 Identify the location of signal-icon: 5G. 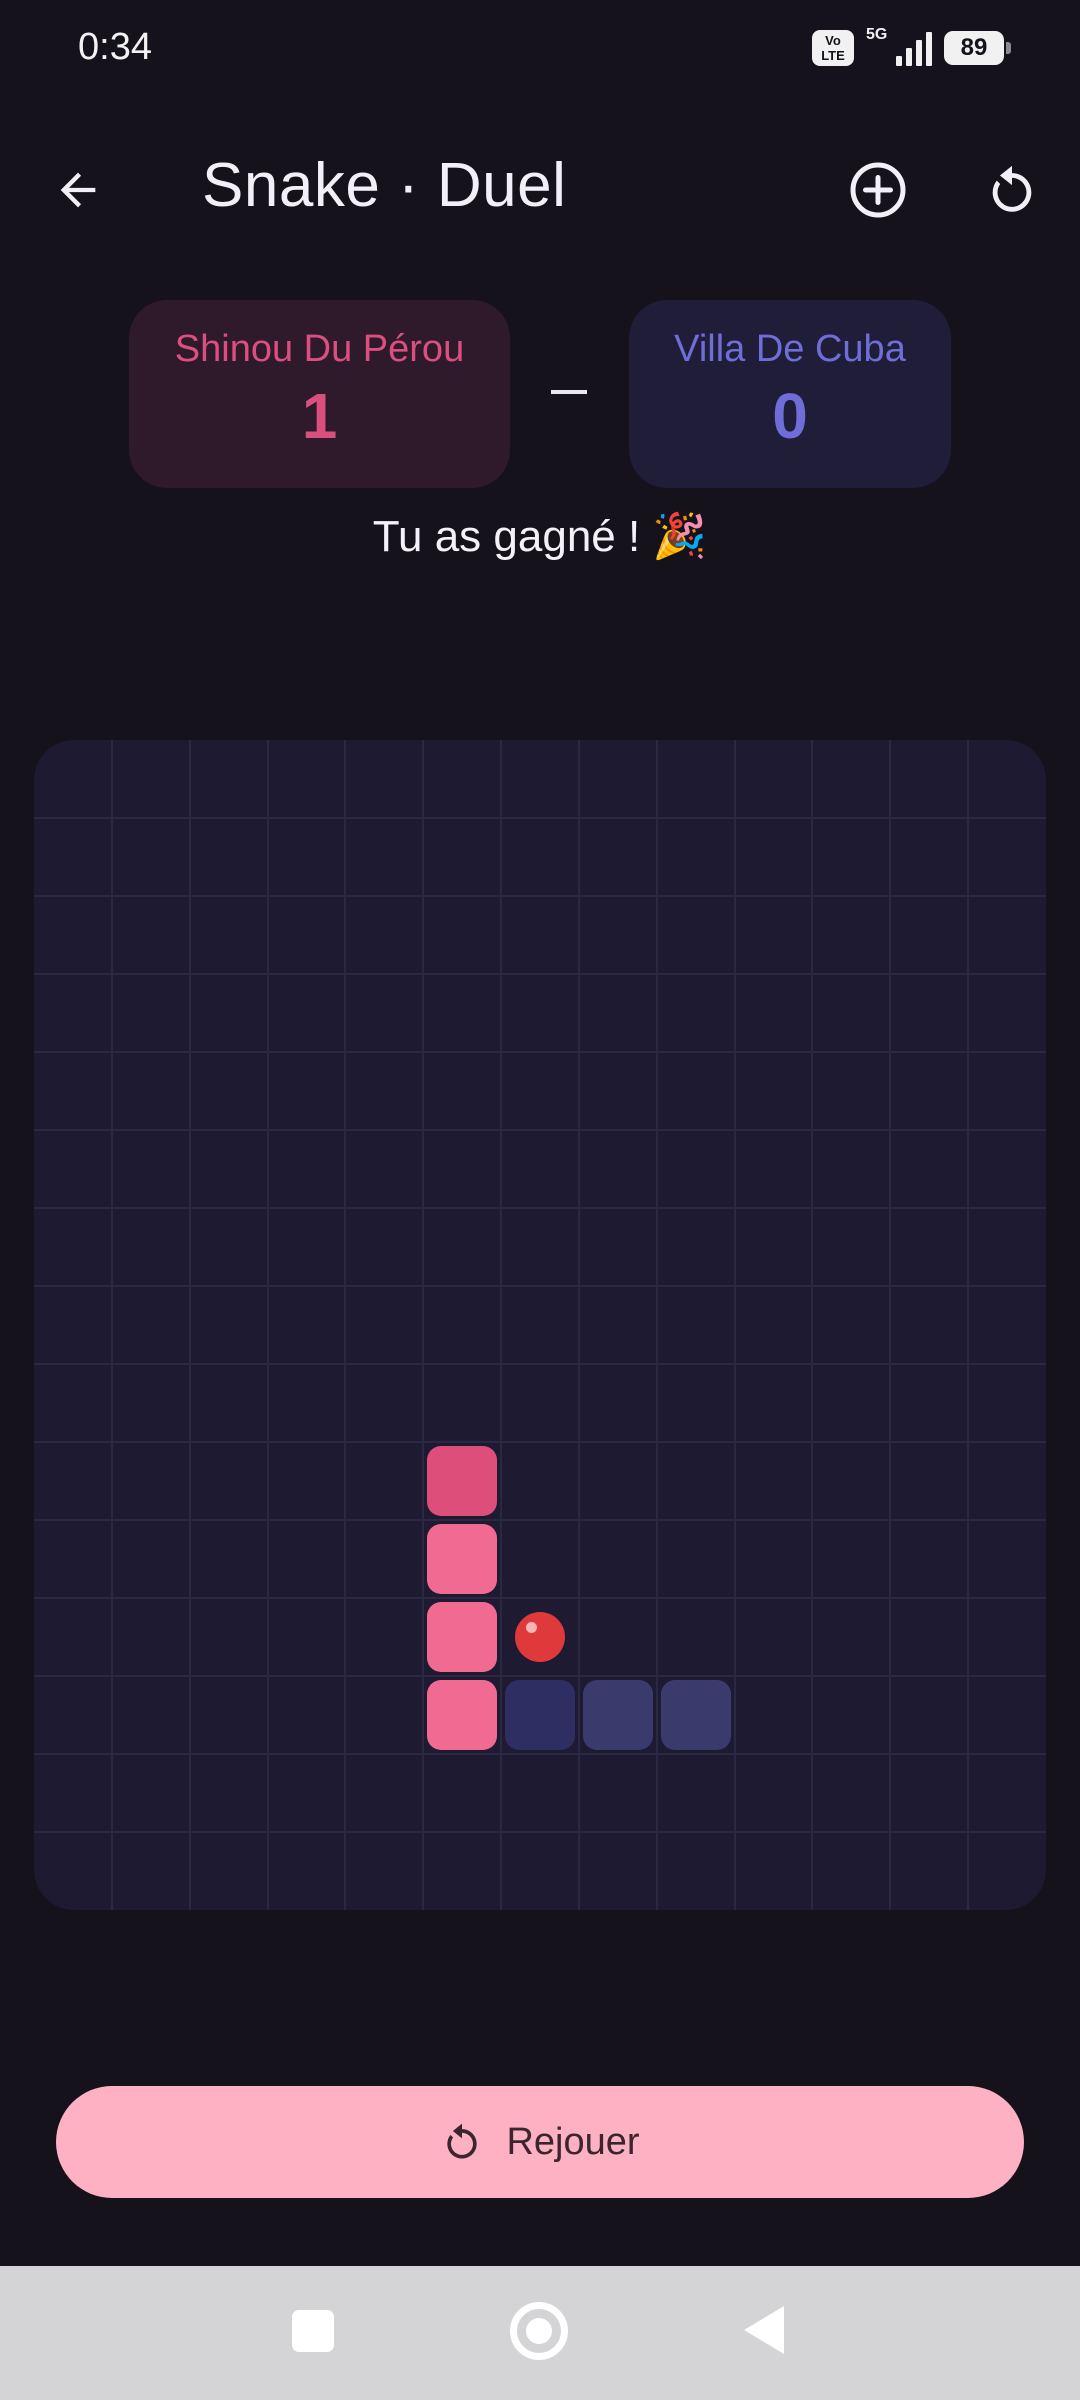
(899, 47).